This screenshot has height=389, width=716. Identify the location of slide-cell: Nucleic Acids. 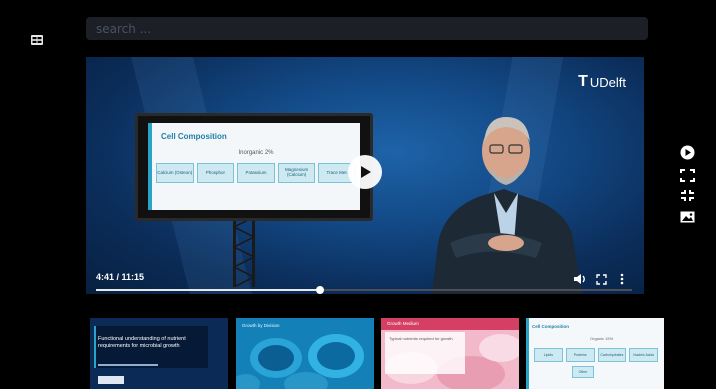
(643, 355).